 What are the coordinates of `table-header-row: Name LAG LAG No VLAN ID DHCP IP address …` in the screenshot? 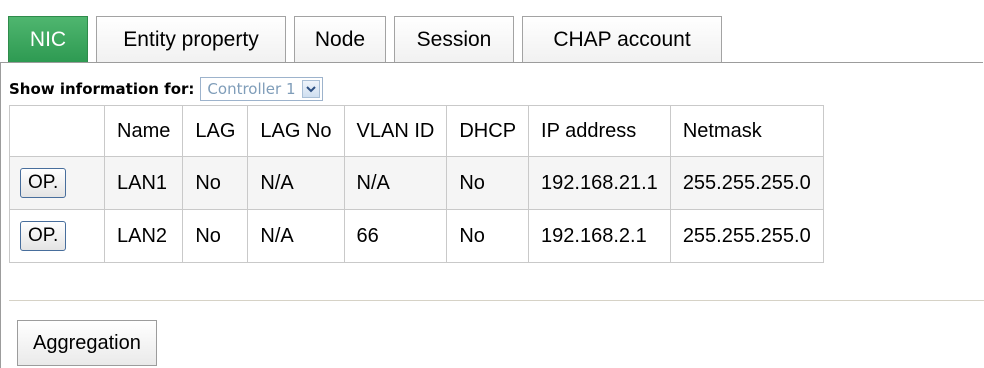 It's located at (416, 131).